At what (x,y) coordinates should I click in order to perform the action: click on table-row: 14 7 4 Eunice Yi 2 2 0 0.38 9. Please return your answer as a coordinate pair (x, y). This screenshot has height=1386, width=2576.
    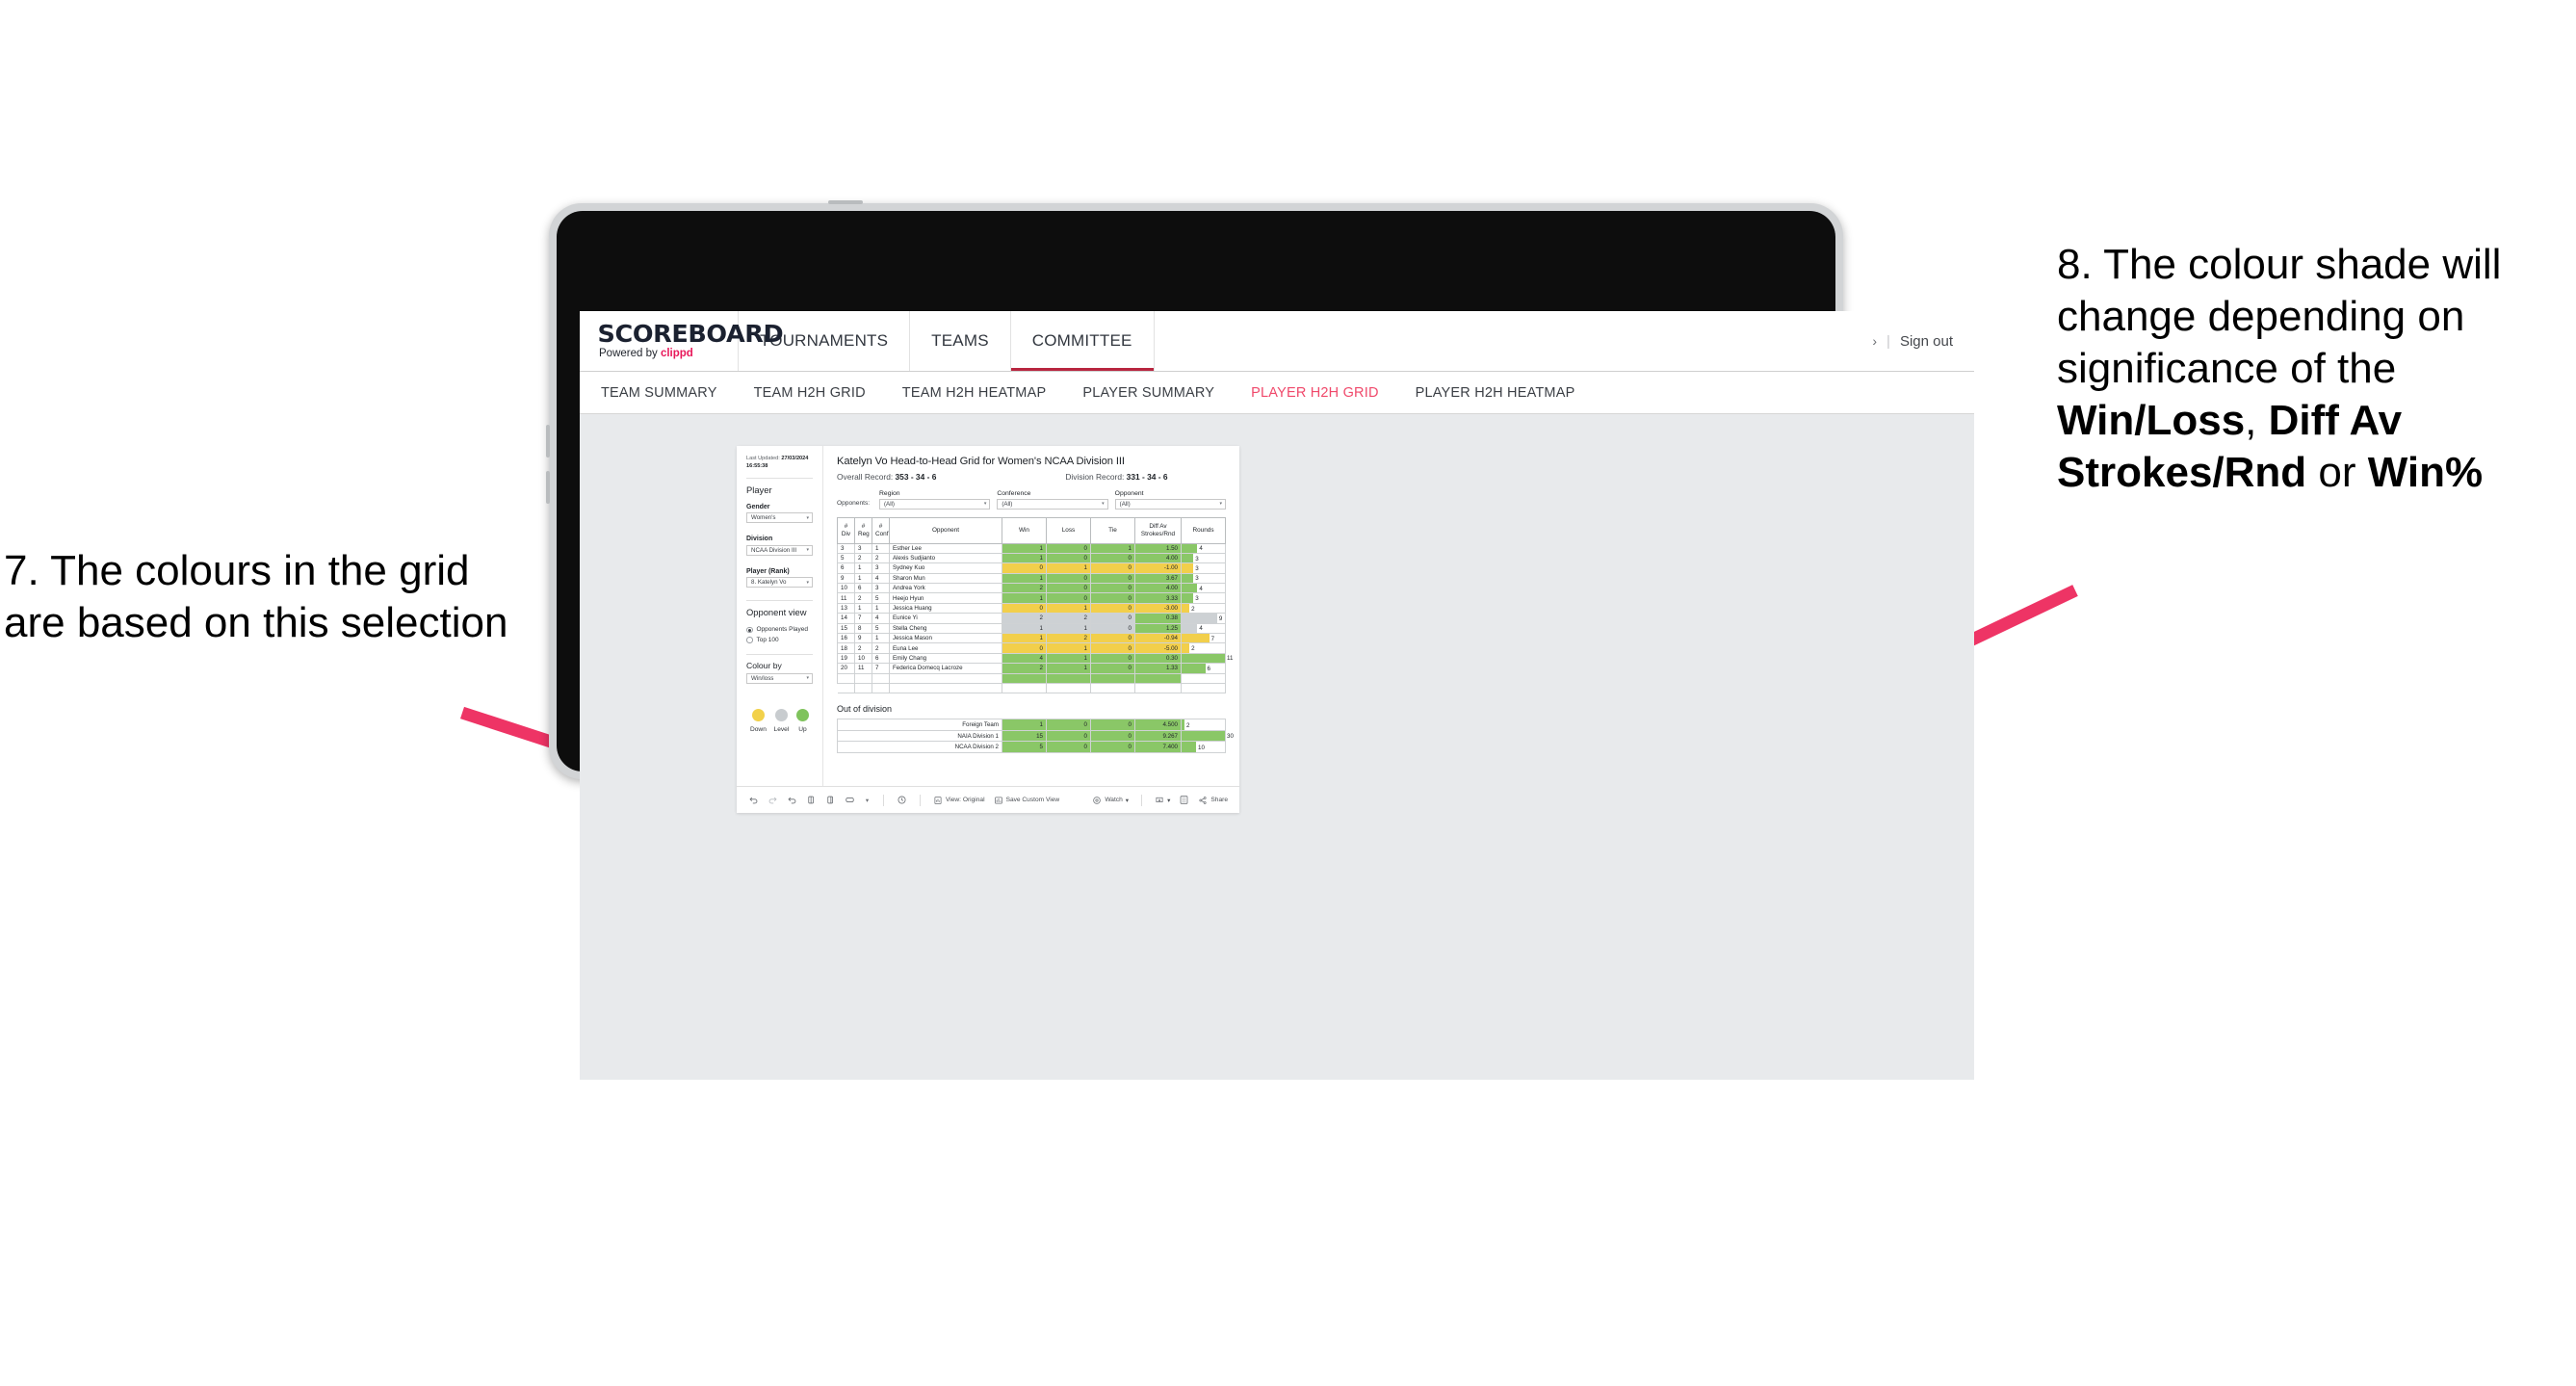
    Looking at the image, I should click on (1031, 618).